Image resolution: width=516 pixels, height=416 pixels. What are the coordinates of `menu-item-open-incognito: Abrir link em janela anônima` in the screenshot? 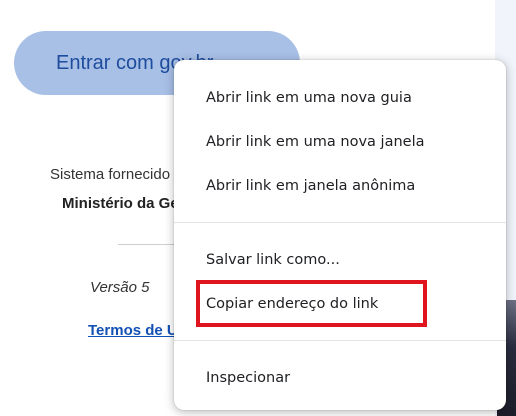 It's located at (340, 186).